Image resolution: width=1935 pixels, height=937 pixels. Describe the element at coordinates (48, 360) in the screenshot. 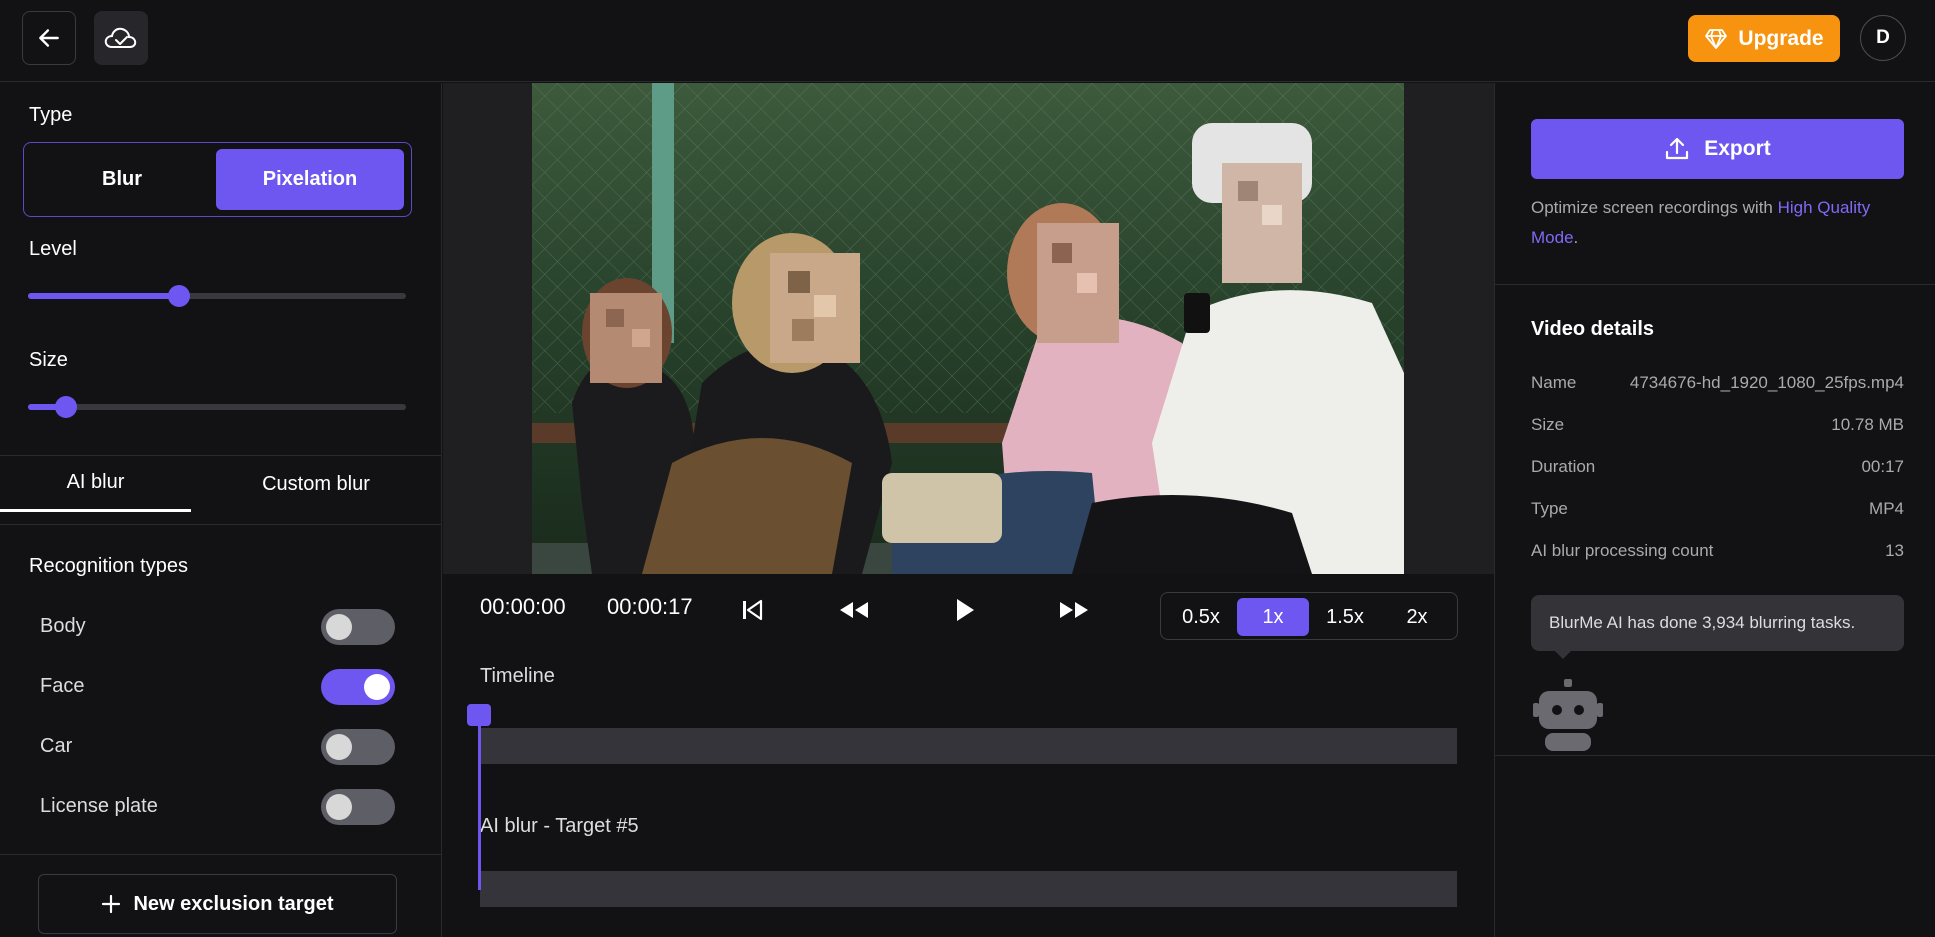

I see `size-heading: Size` at that location.